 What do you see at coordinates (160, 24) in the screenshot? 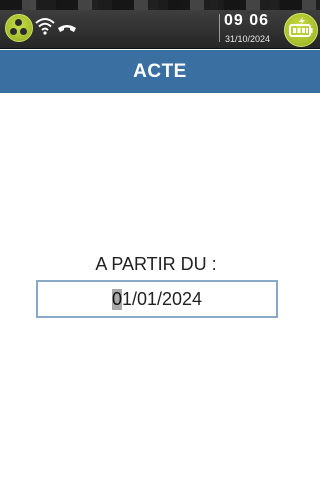
I see `status-bar: 09 06 31/10/2024` at bounding box center [160, 24].